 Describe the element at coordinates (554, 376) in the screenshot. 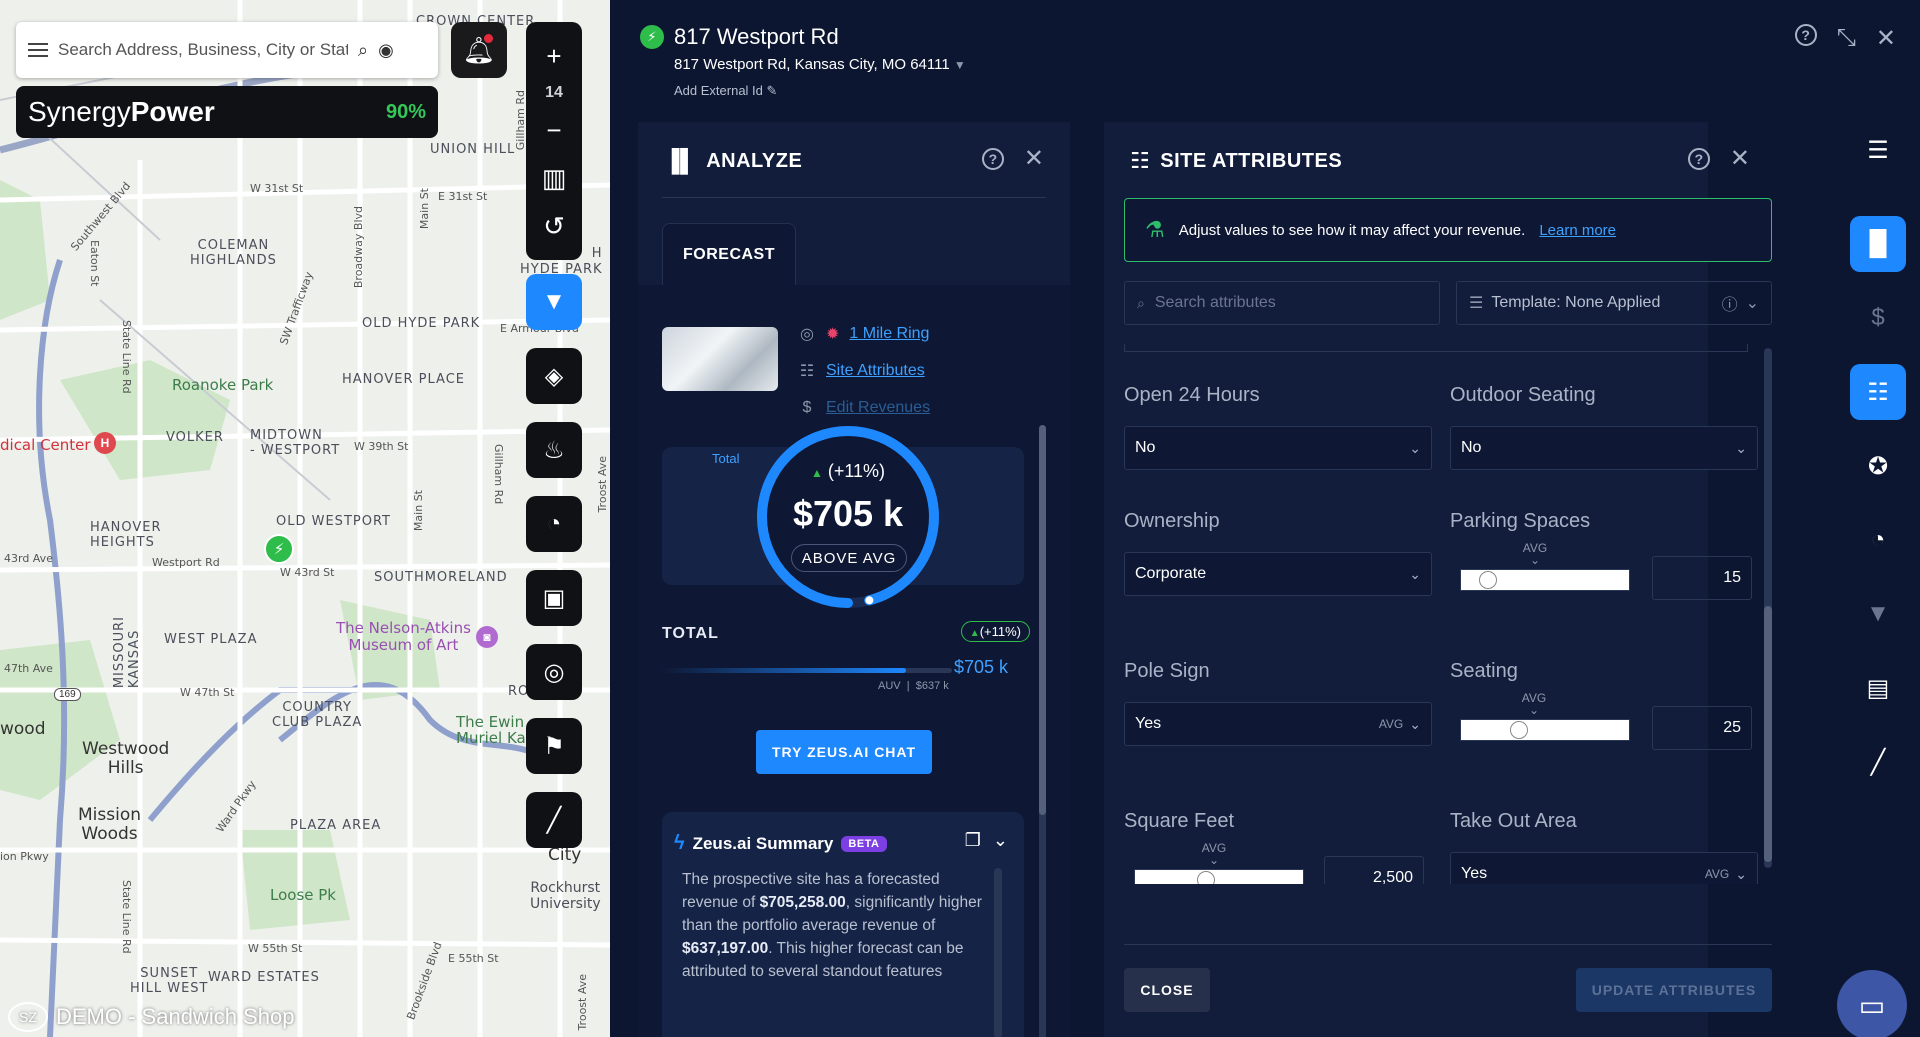

I see `tool-layers-button: ◈` at that location.